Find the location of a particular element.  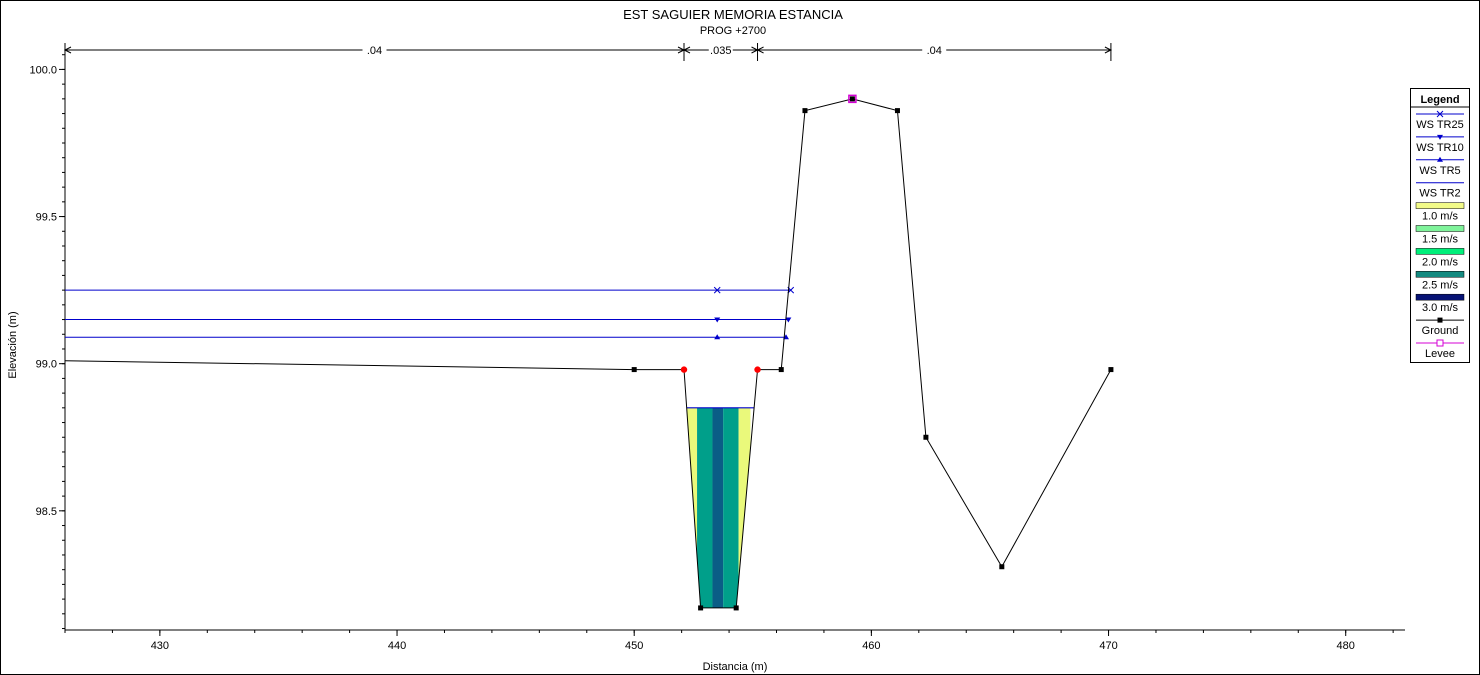

velocity-strips is located at coordinates (718, 507).